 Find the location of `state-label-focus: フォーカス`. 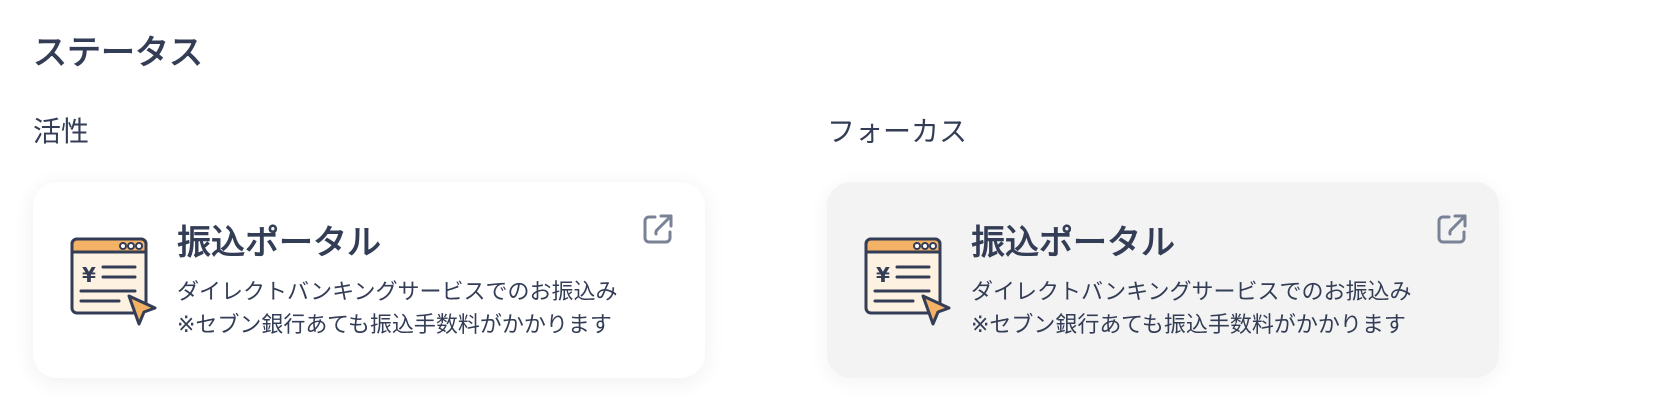

state-label-focus: フォーカス is located at coordinates (897, 131).